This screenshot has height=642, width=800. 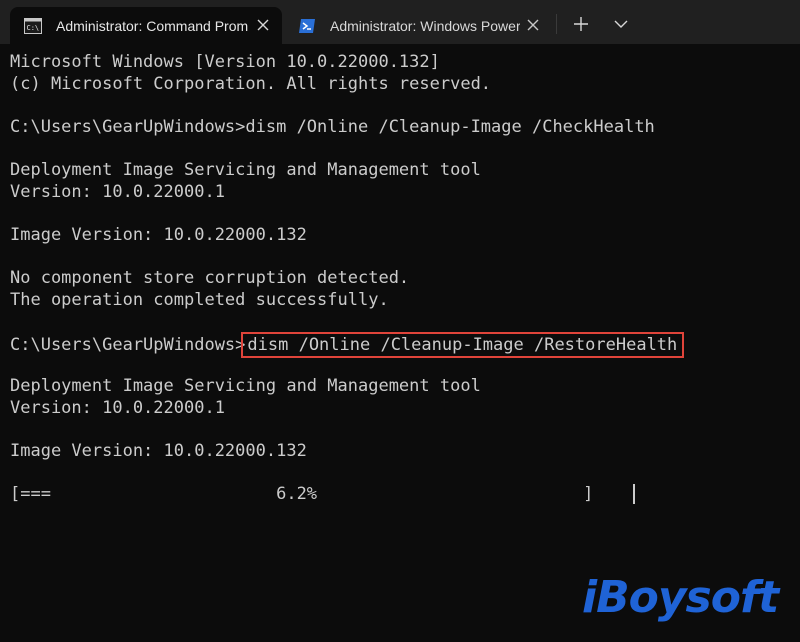 What do you see at coordinates (128, 345) in the screenshot?
I see `console-prompt: C:\Users\GearUpWindows>` at bounding box center [128, 345].